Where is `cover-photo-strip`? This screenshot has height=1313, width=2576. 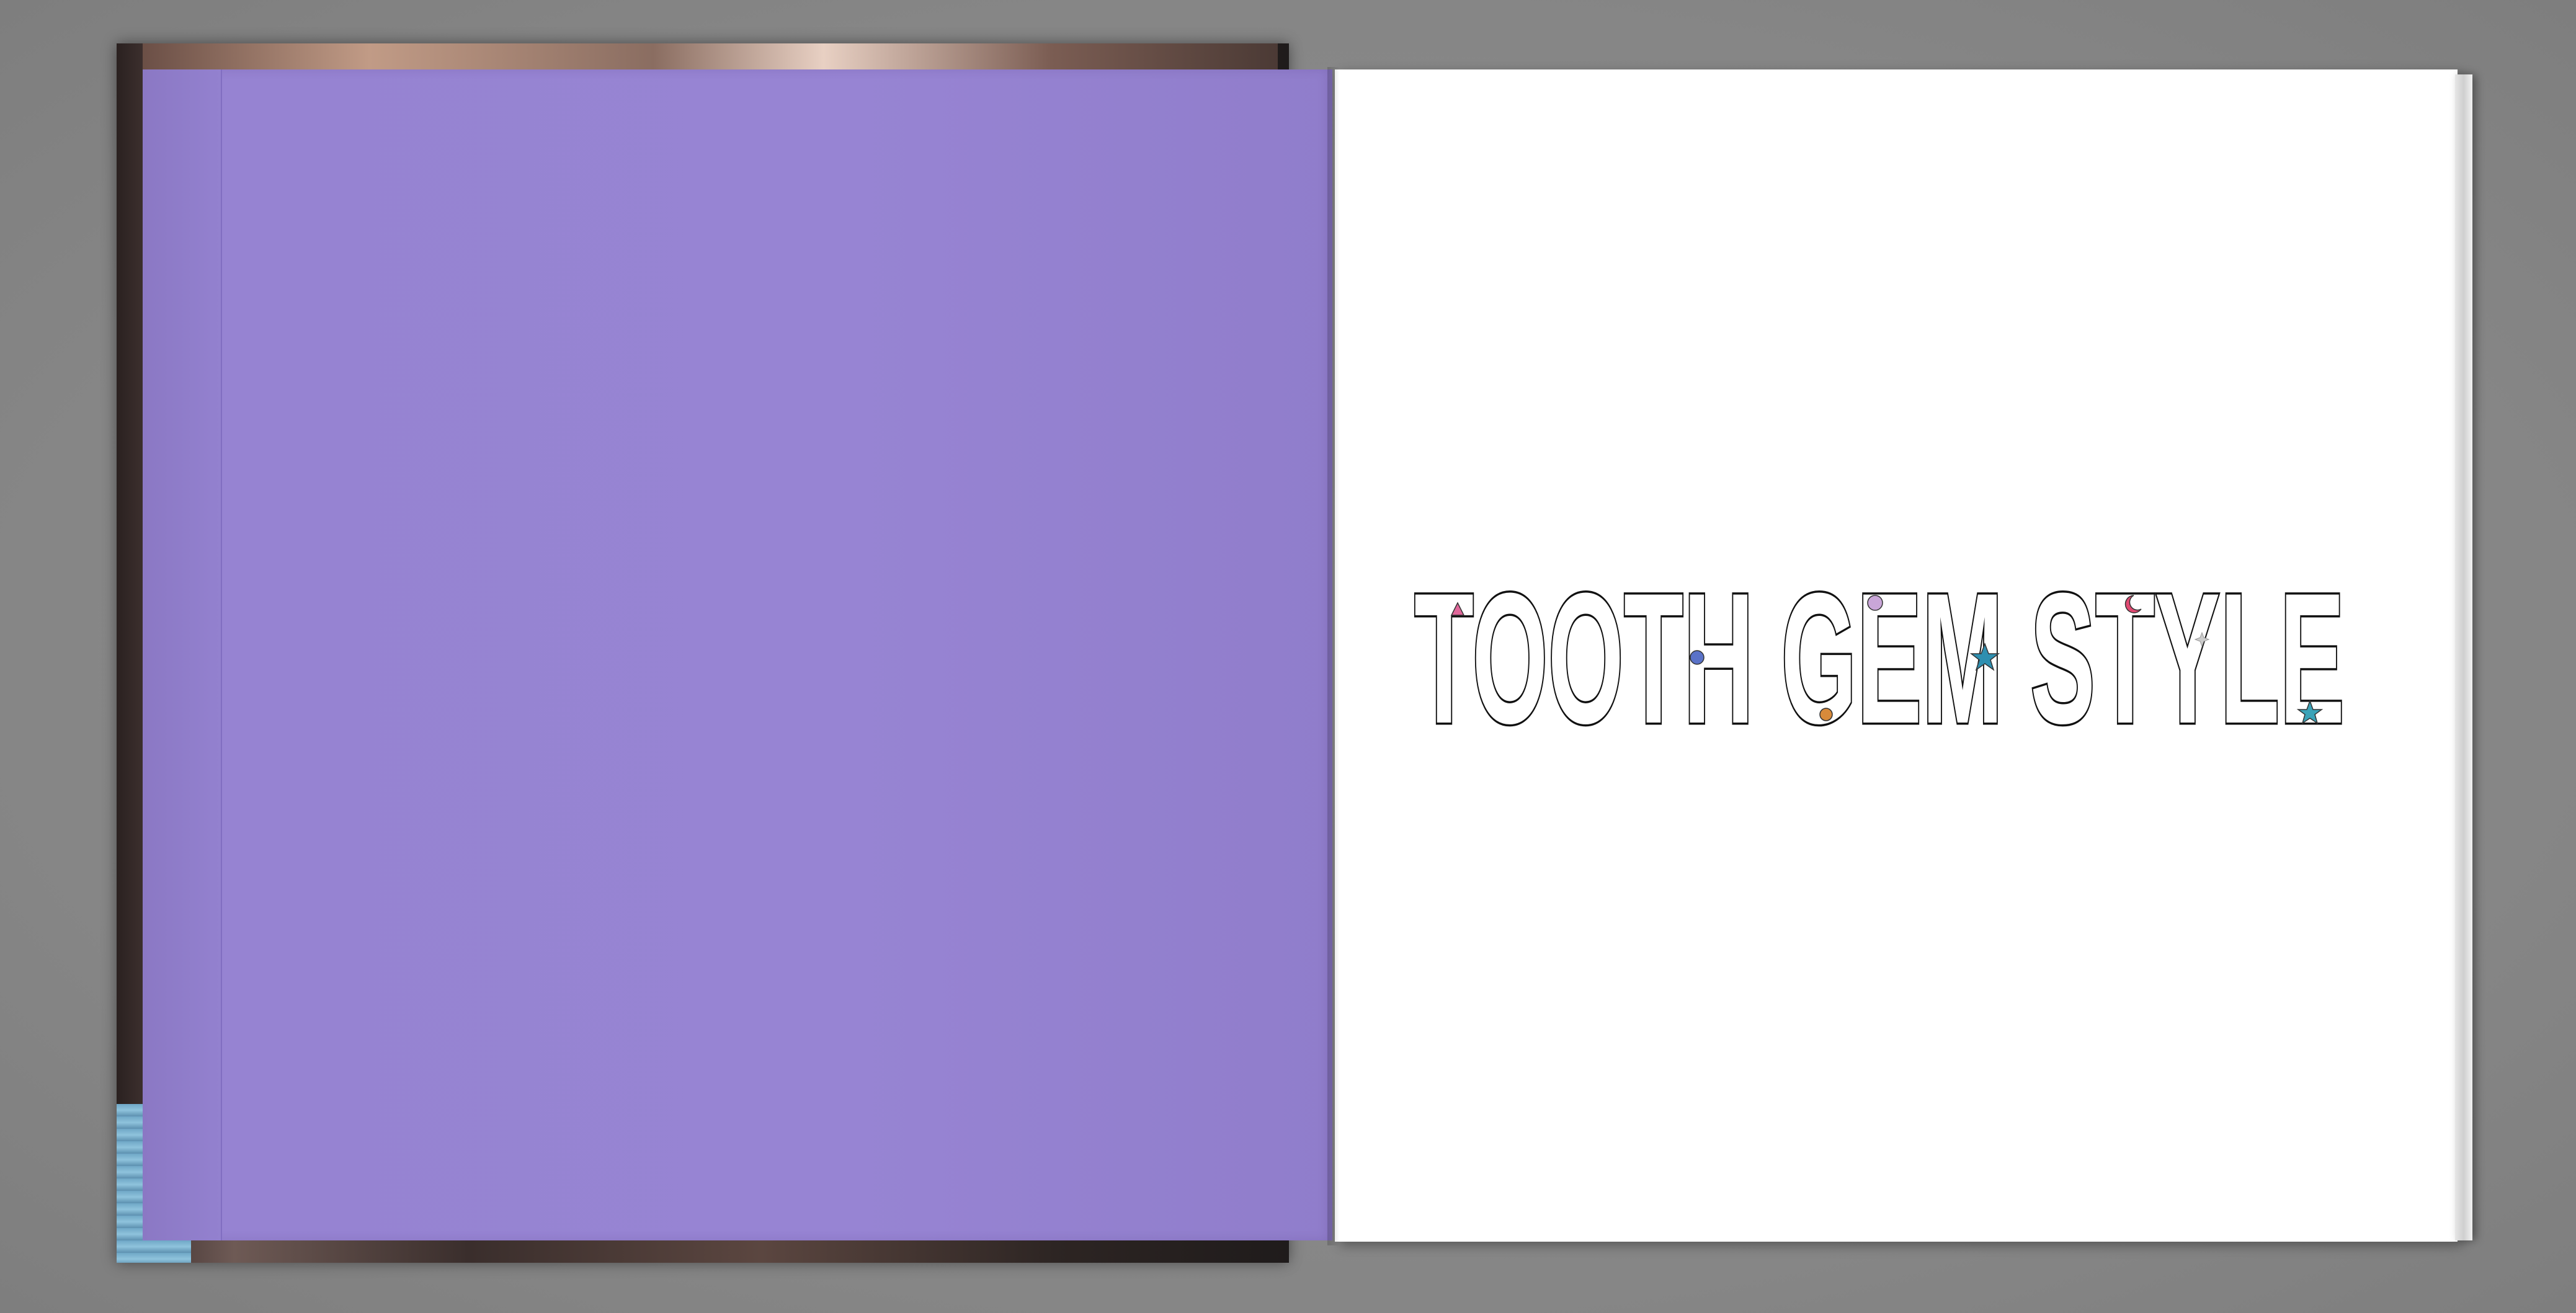
cover-photo-strip is located at coordinates (710, 58).